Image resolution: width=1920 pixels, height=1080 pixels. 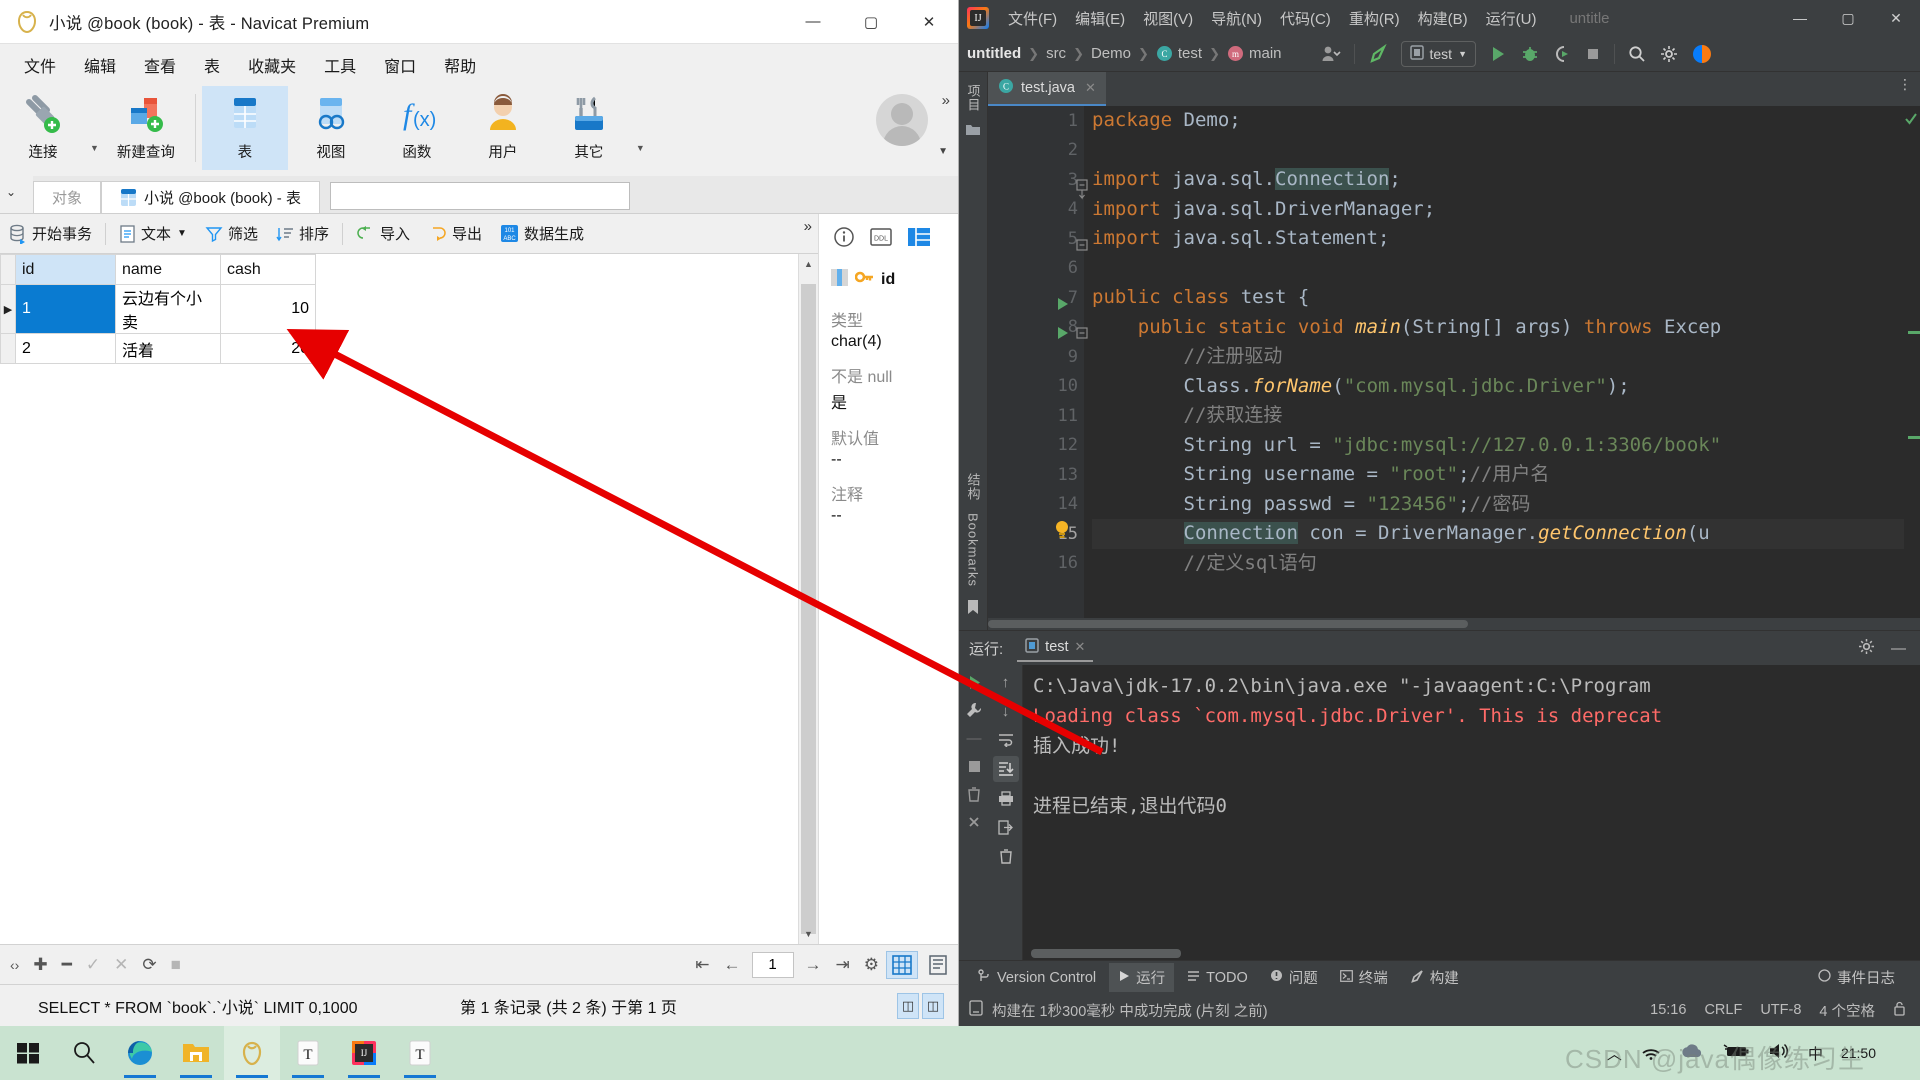 What do you see at coordinates (994, 53) in the screenshot?
I see `breadcrumb-project: untitled` at bounding box center [994, 53].